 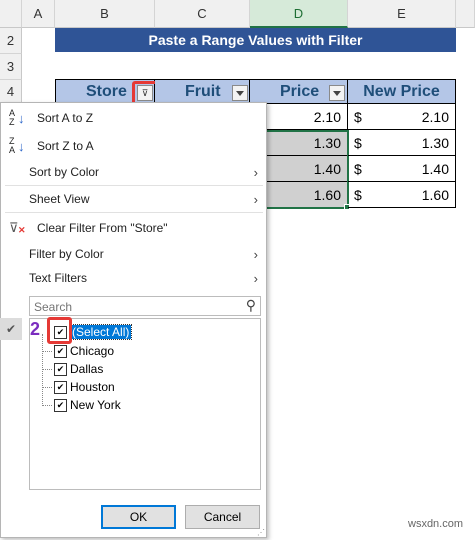 What do you see at coordinates (299, 14) in the screenshot?
I see `column-header-d: D` at bounding box center [299, 14].